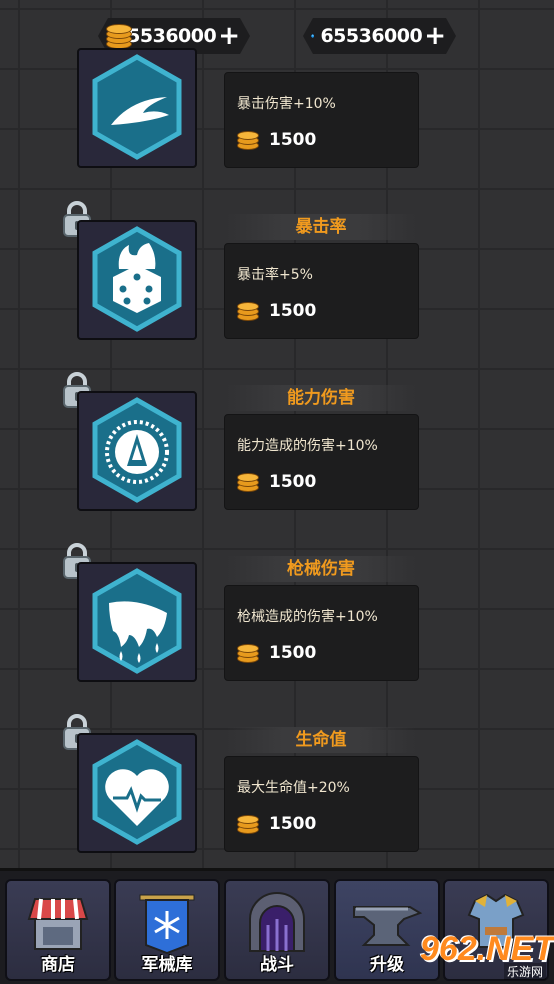 The image size is (554, 984). I want to click on watermark-sub: 乐游网, so click(524, 971).